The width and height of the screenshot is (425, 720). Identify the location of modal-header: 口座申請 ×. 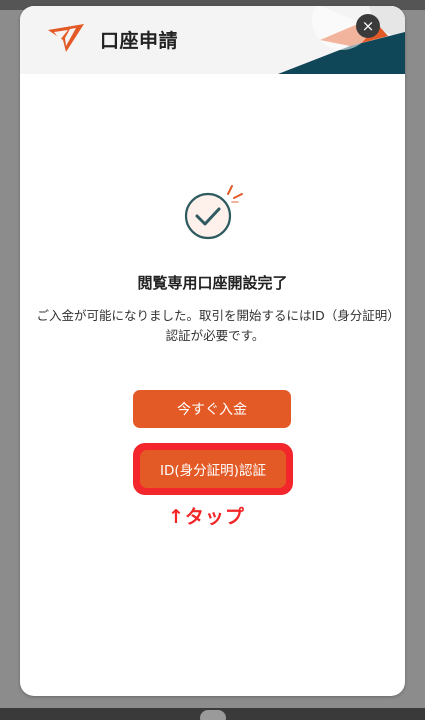
(212, 40).